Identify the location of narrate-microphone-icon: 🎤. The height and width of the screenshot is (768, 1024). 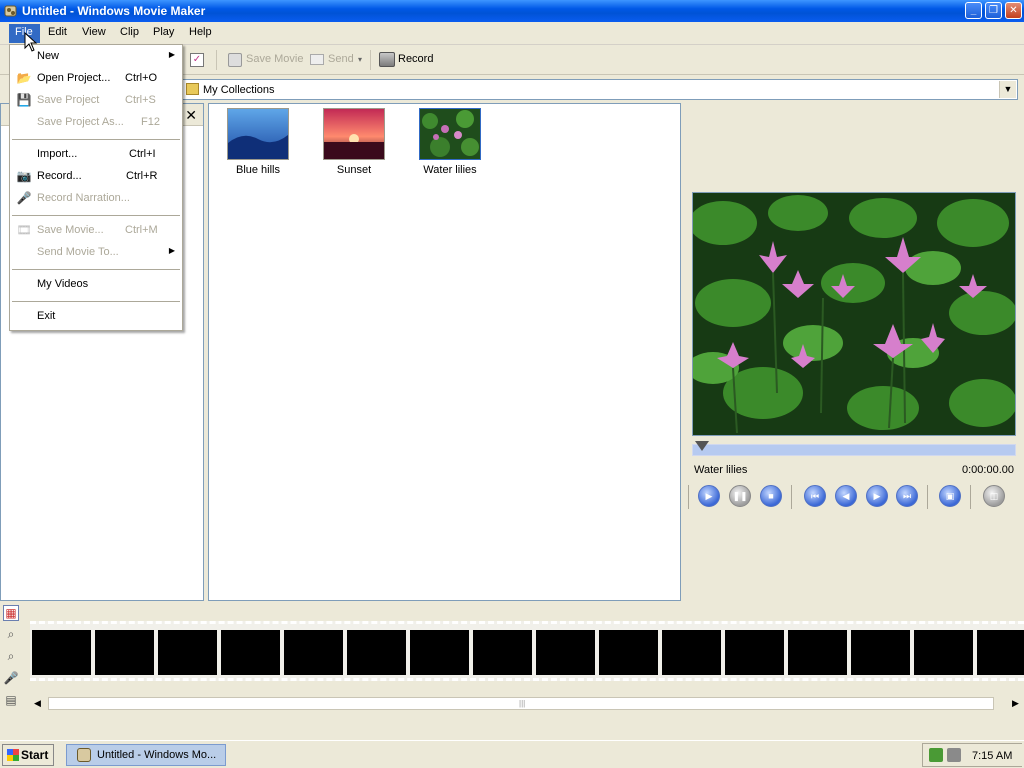
(11, 679).